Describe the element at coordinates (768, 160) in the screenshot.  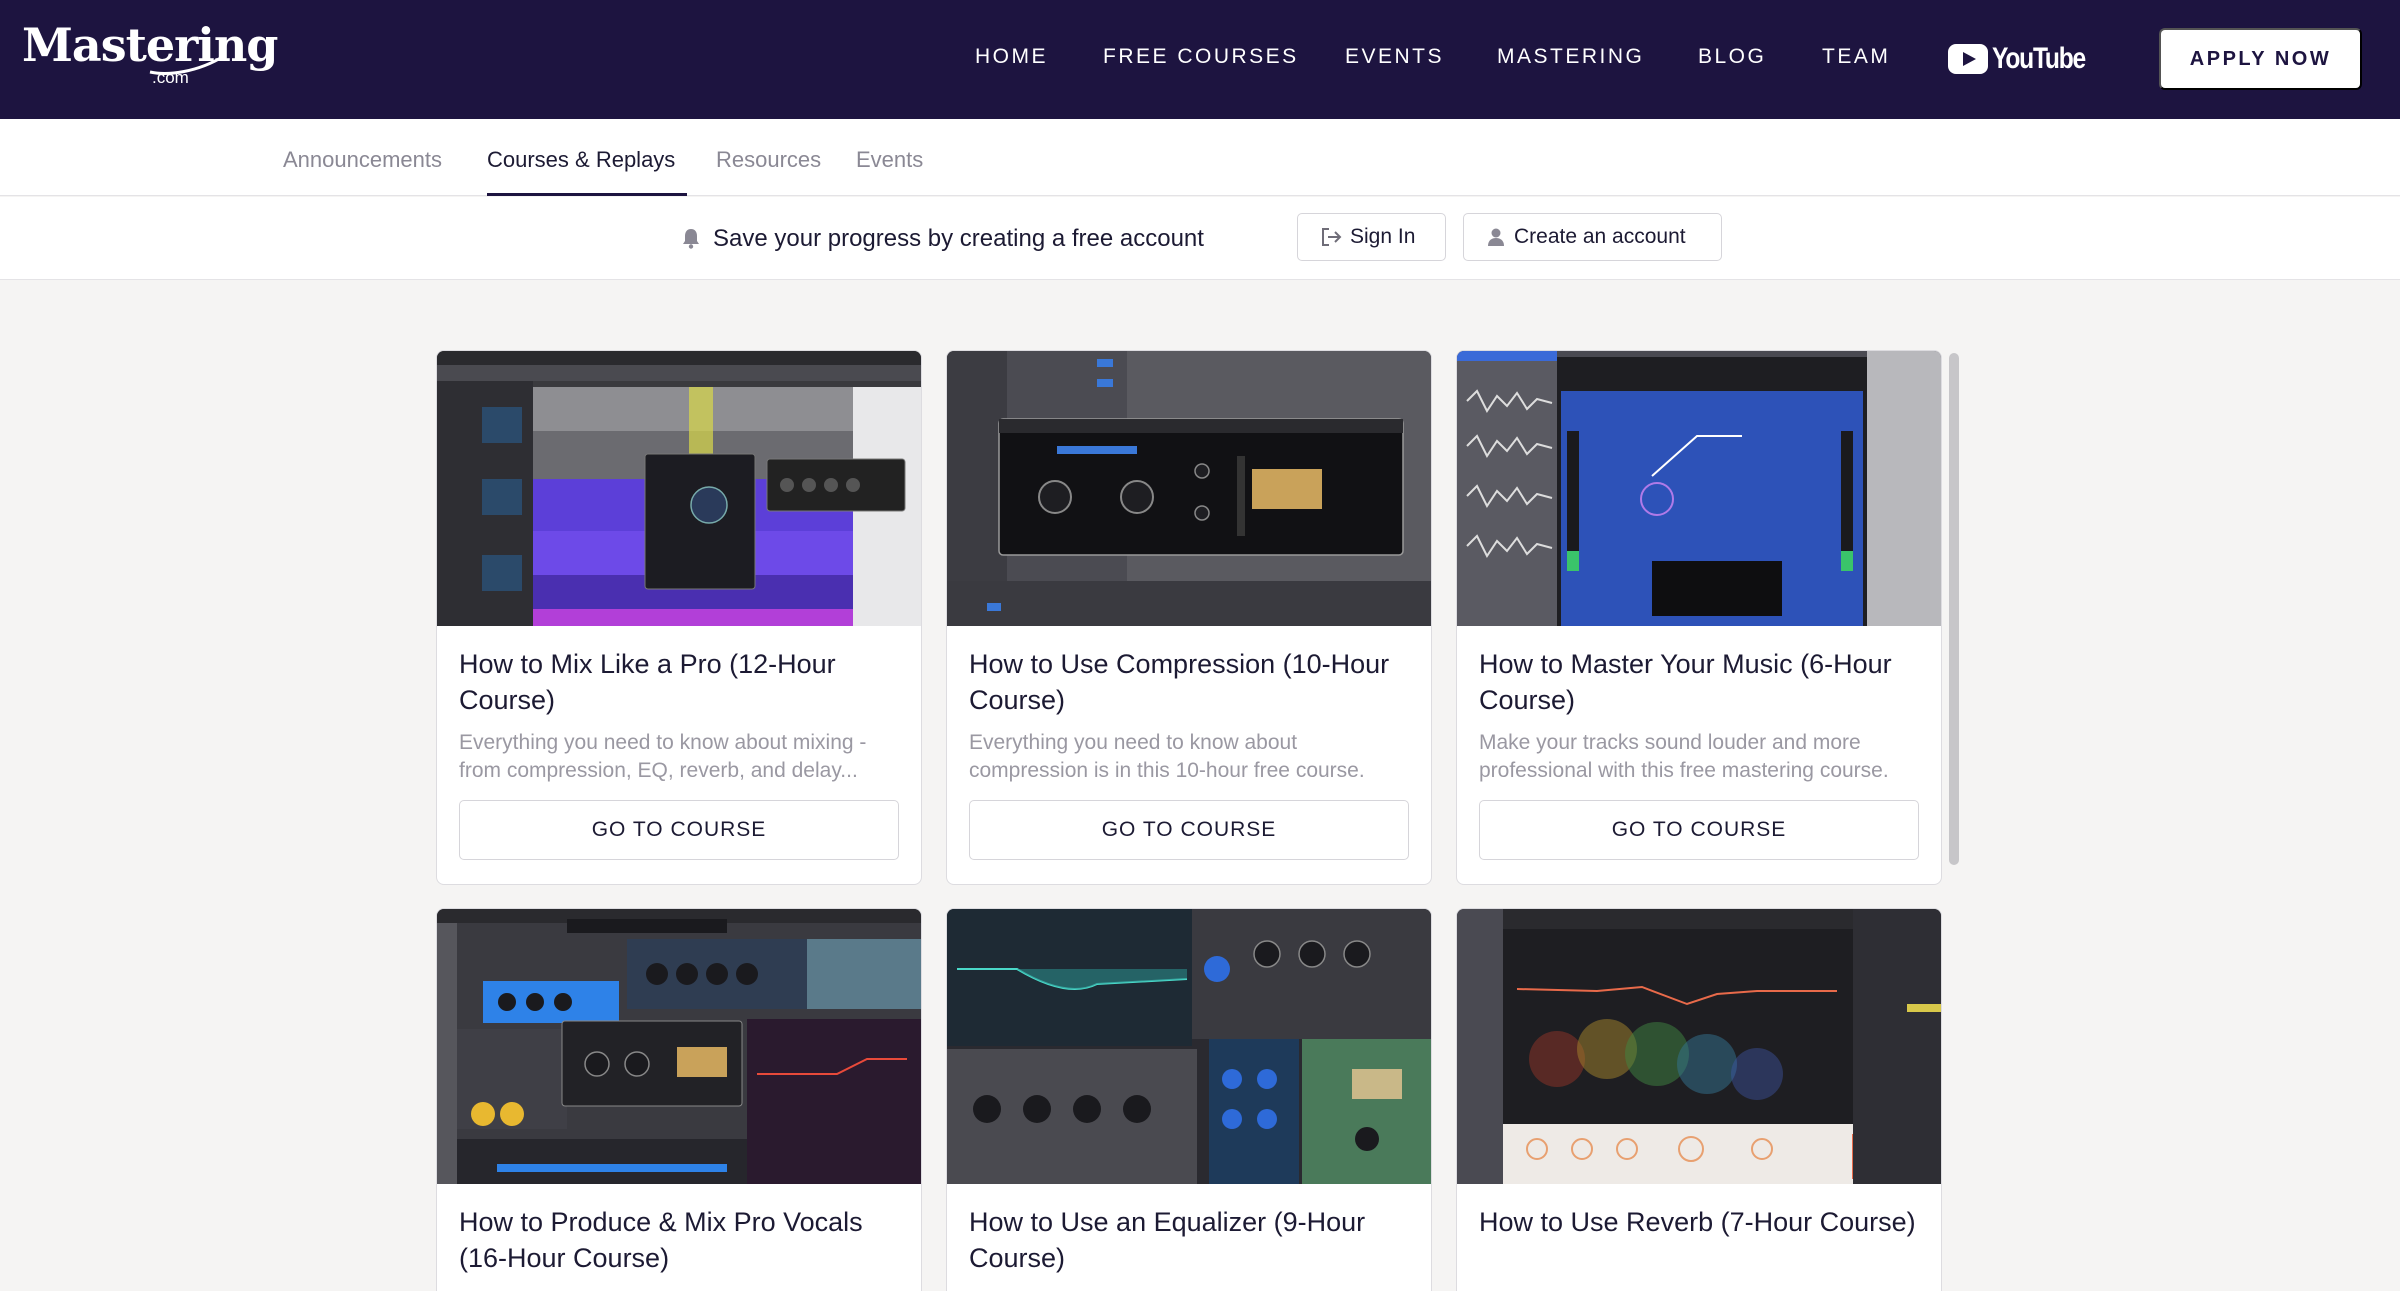
I see `tab-resources: Resources` at that location.